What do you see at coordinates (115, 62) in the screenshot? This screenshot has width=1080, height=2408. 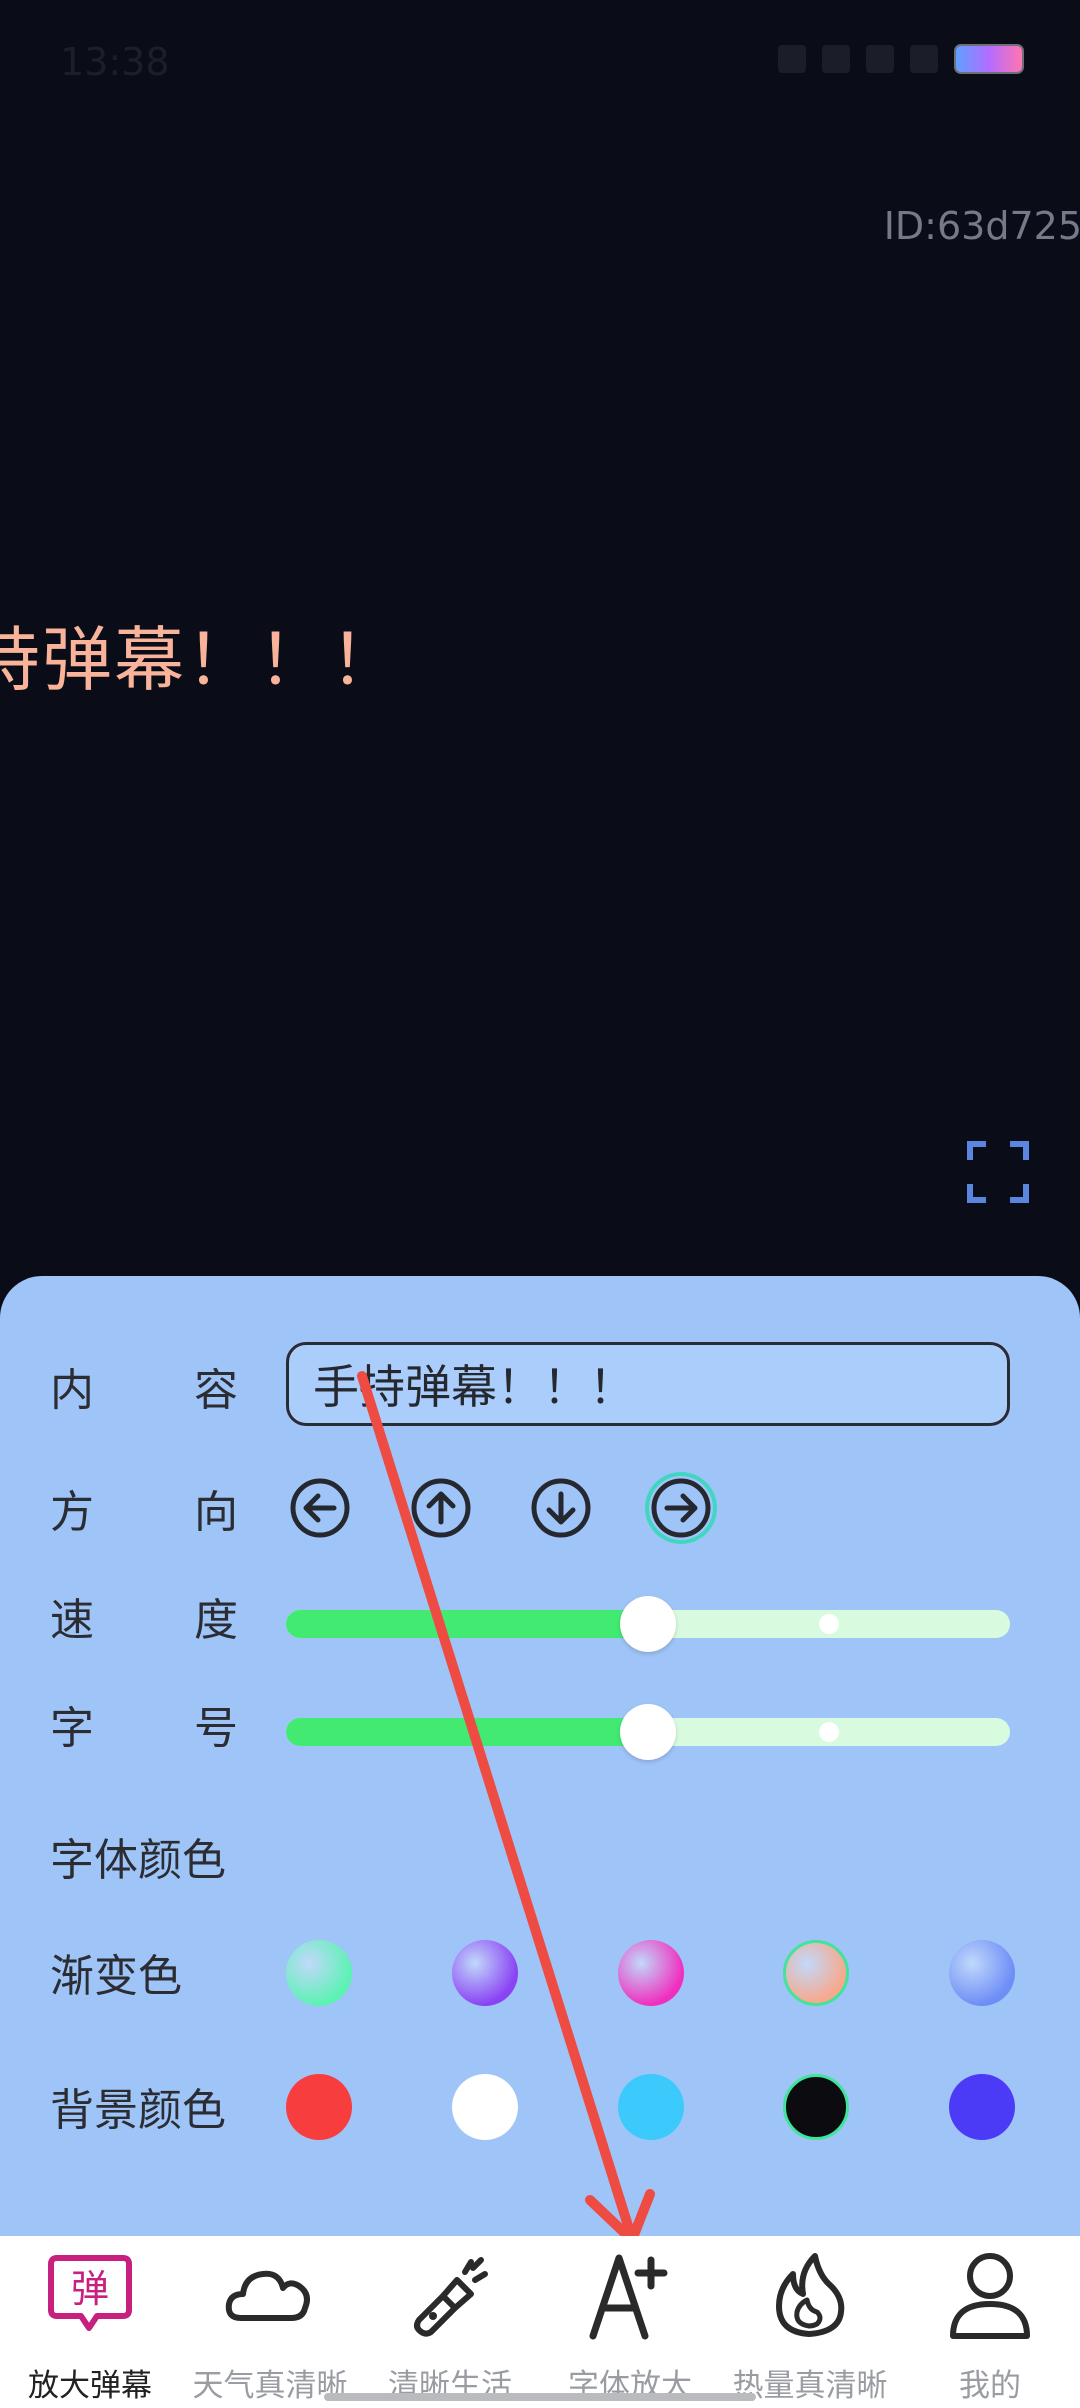 I see `status-time: 13:38` at bounding box center [115, 62].